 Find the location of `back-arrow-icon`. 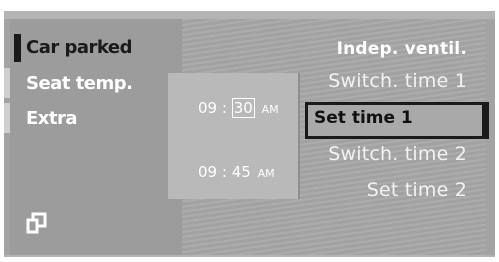

back-arrow-icon is located at coordinates (37, 223).